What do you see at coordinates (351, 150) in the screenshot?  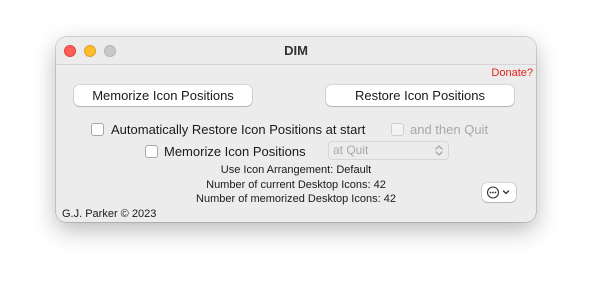 I see `memorize-when-value: at Quit` at bounding box center [351, 150].